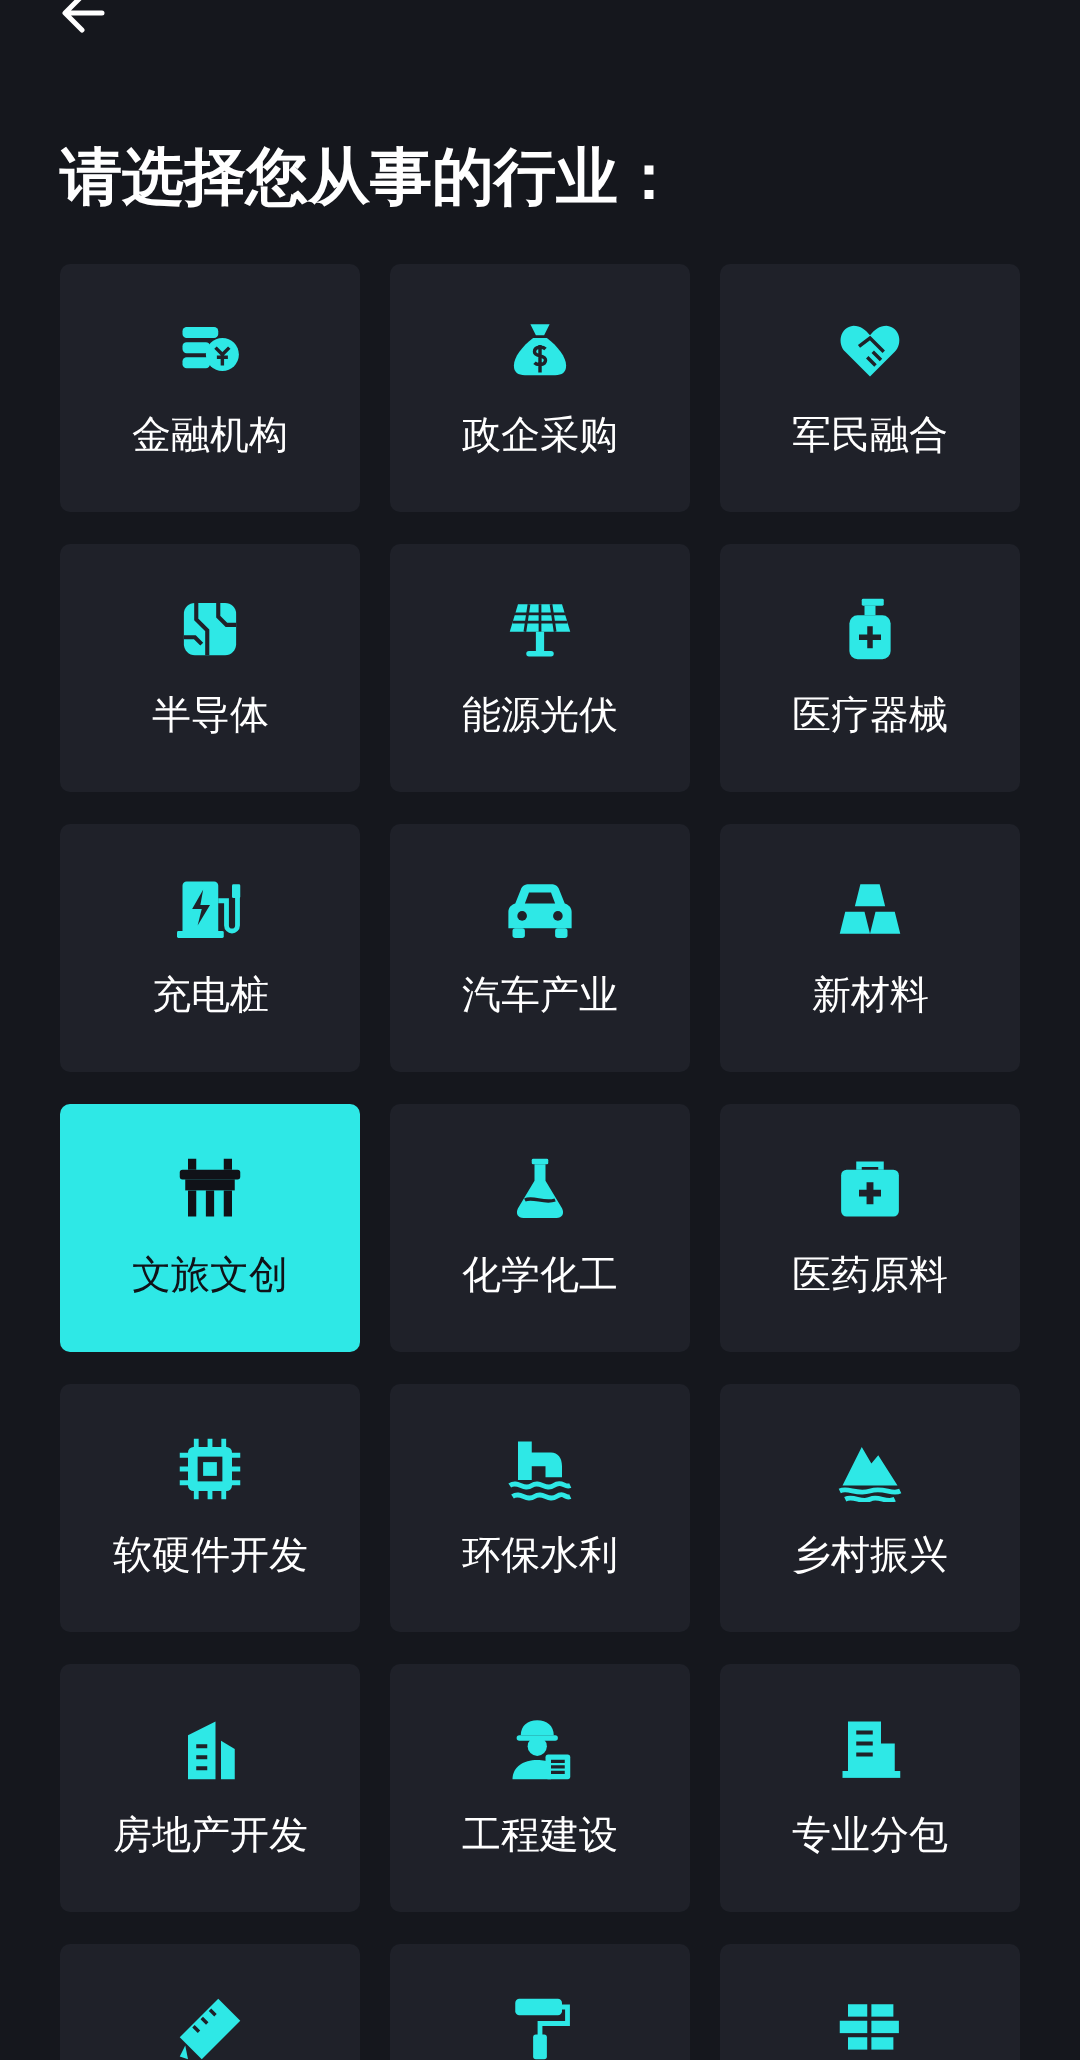 Image resolution: width=1080 pixels, height=2060 pixels. I want to click on industry-tile: 乡村振兴, so click(870, 1508).